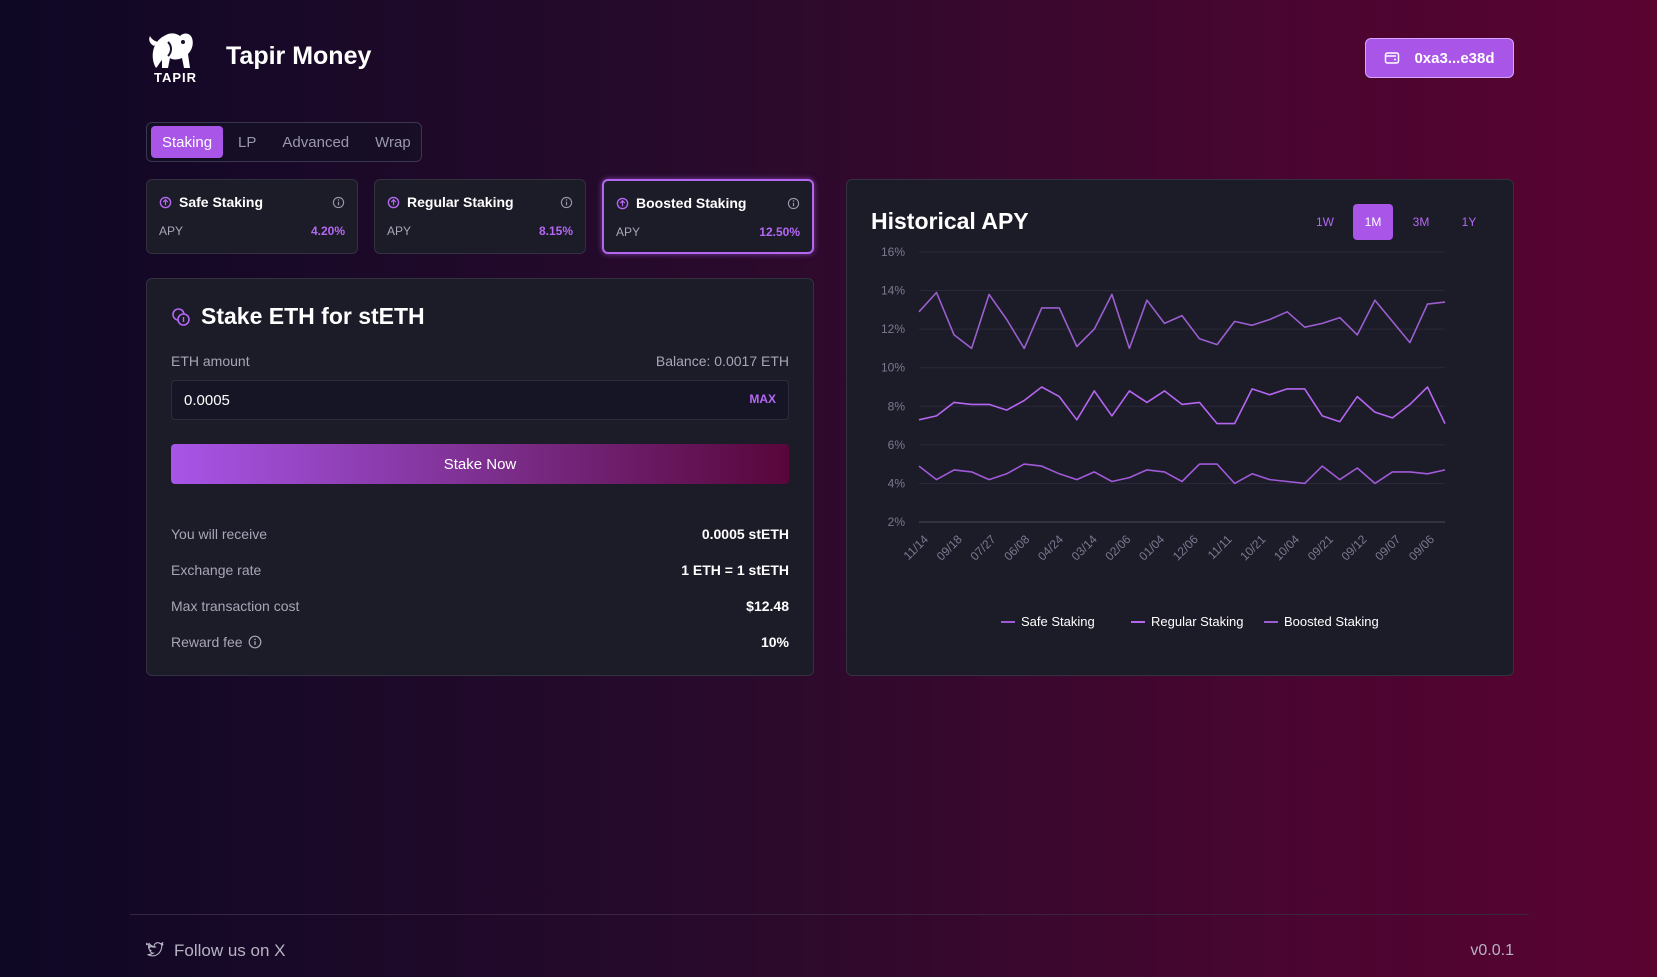 Image resolution: width=1657 pixels, height=977 pixels. I want to click on y-tick-label: 2%, so click(897, 522).